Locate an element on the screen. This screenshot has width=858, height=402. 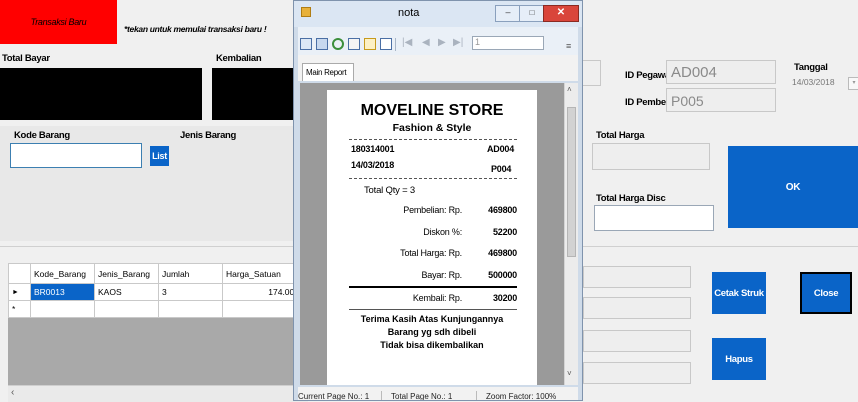
hint-text: *tekan untuk memulai transaksi baru ! is located at coordinates (195, 29).